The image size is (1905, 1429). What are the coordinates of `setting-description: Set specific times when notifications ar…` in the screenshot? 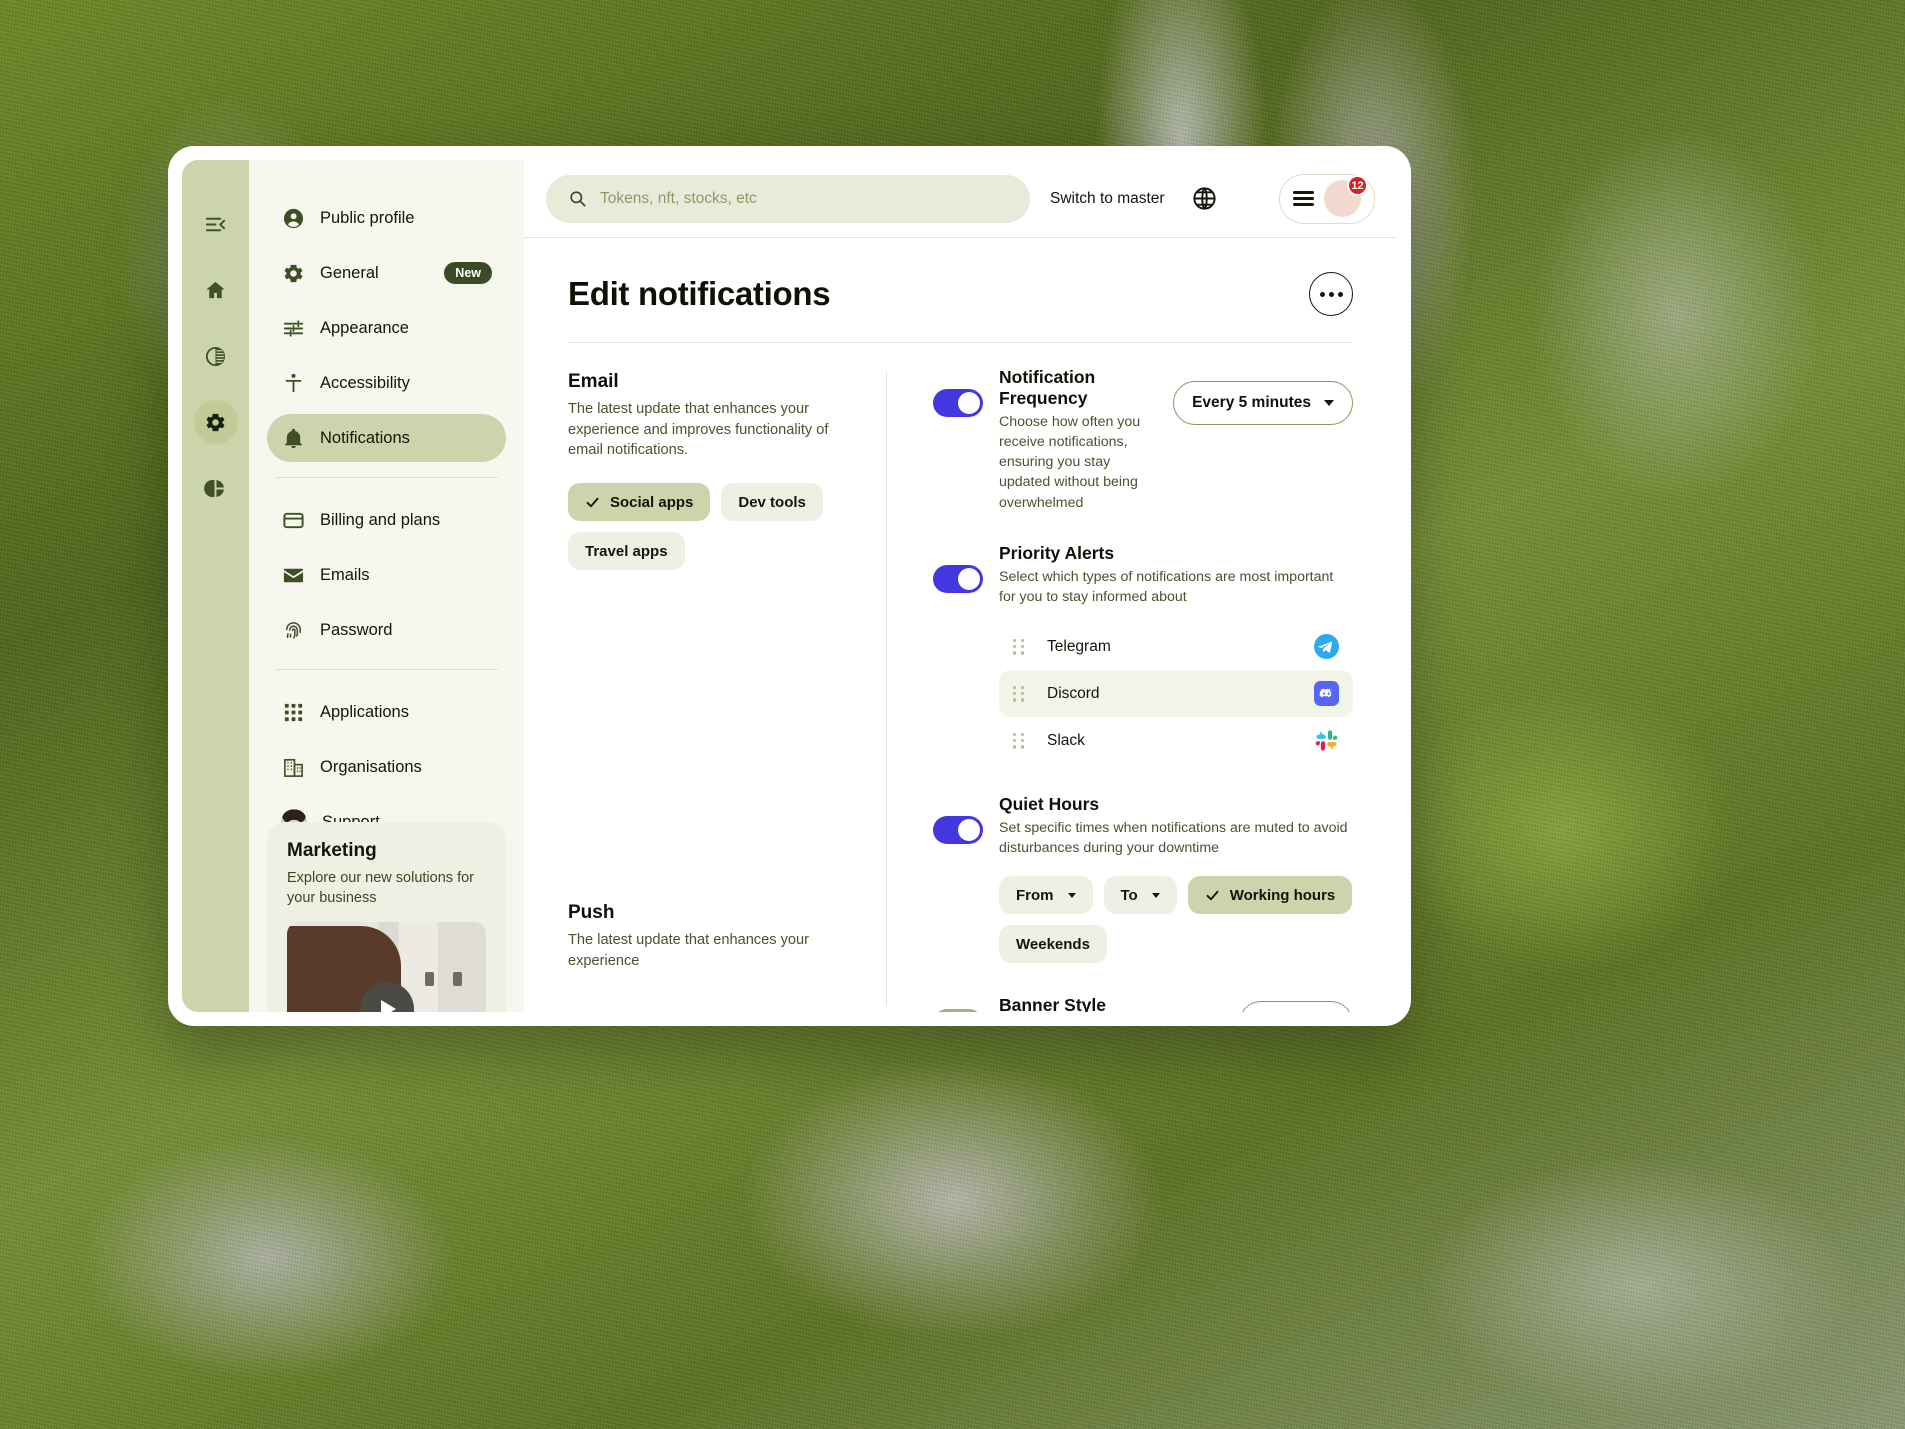 It's located at (1173, 838).